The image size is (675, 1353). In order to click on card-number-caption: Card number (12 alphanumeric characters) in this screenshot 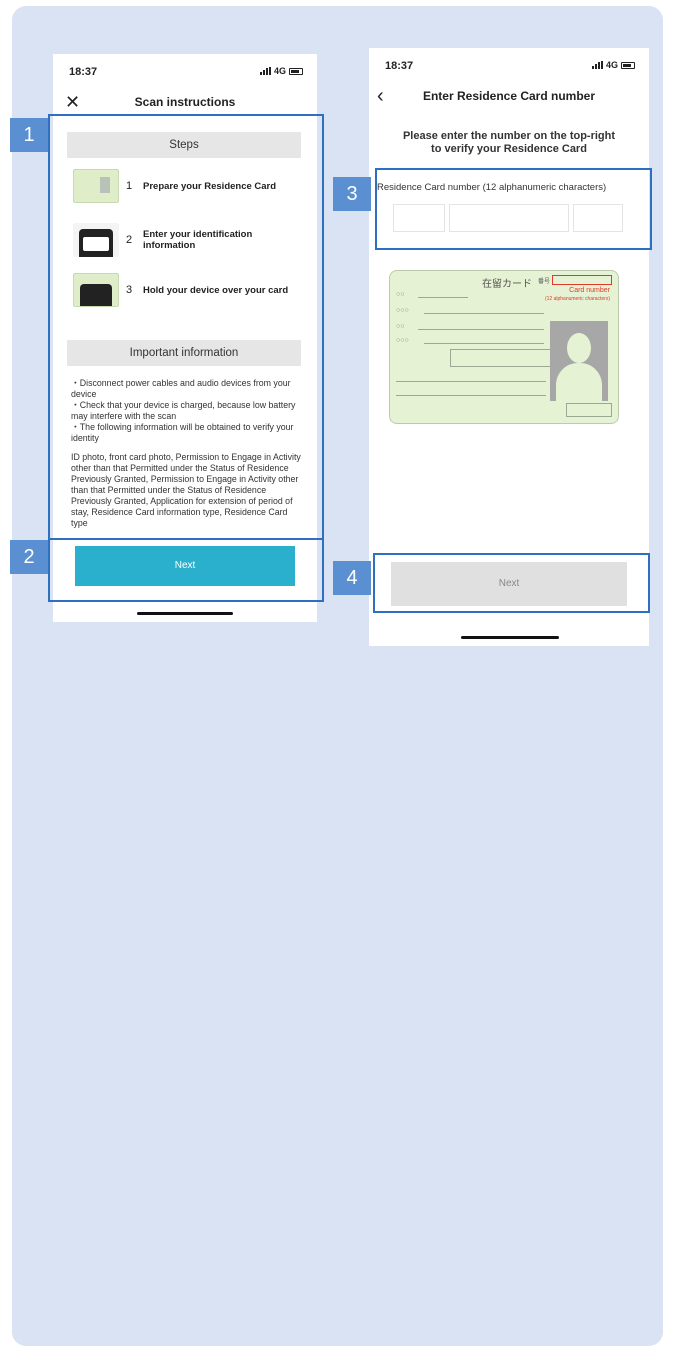, I will do `click(577, 295)`.